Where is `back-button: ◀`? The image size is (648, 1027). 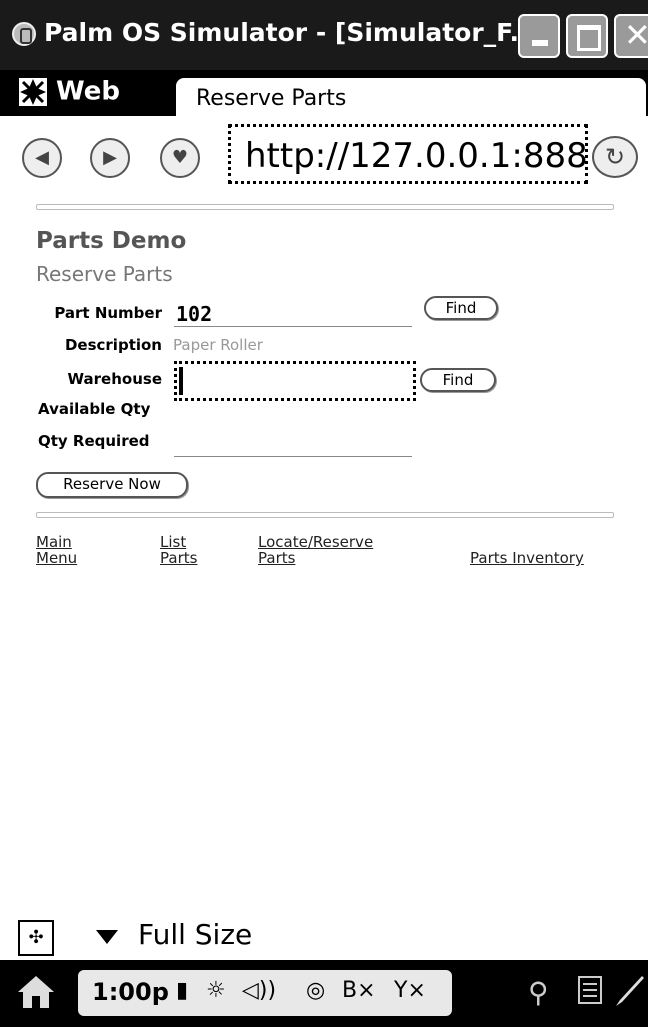 back-button: ◀ is located at coordinates (42, 158).